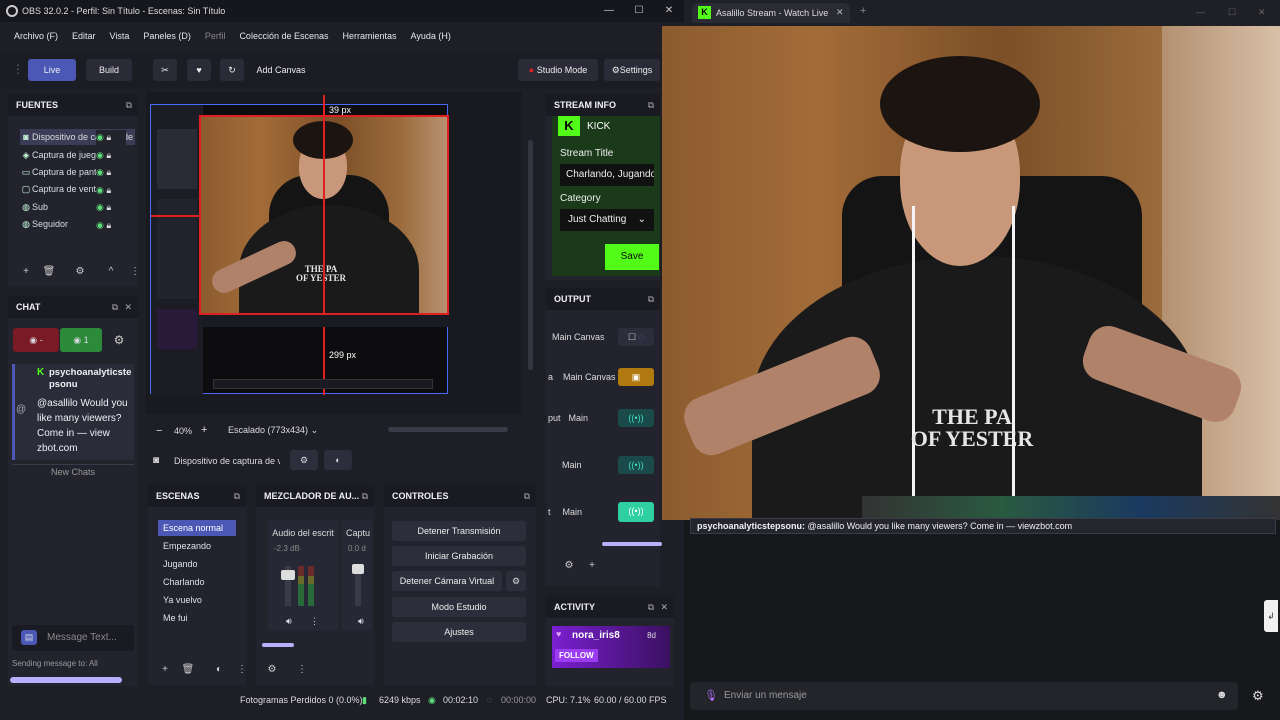  What do you see at coordinates (197, 546) in the screenshot?
I see `scene-item: Empezando` at bounding box center [197, 546].